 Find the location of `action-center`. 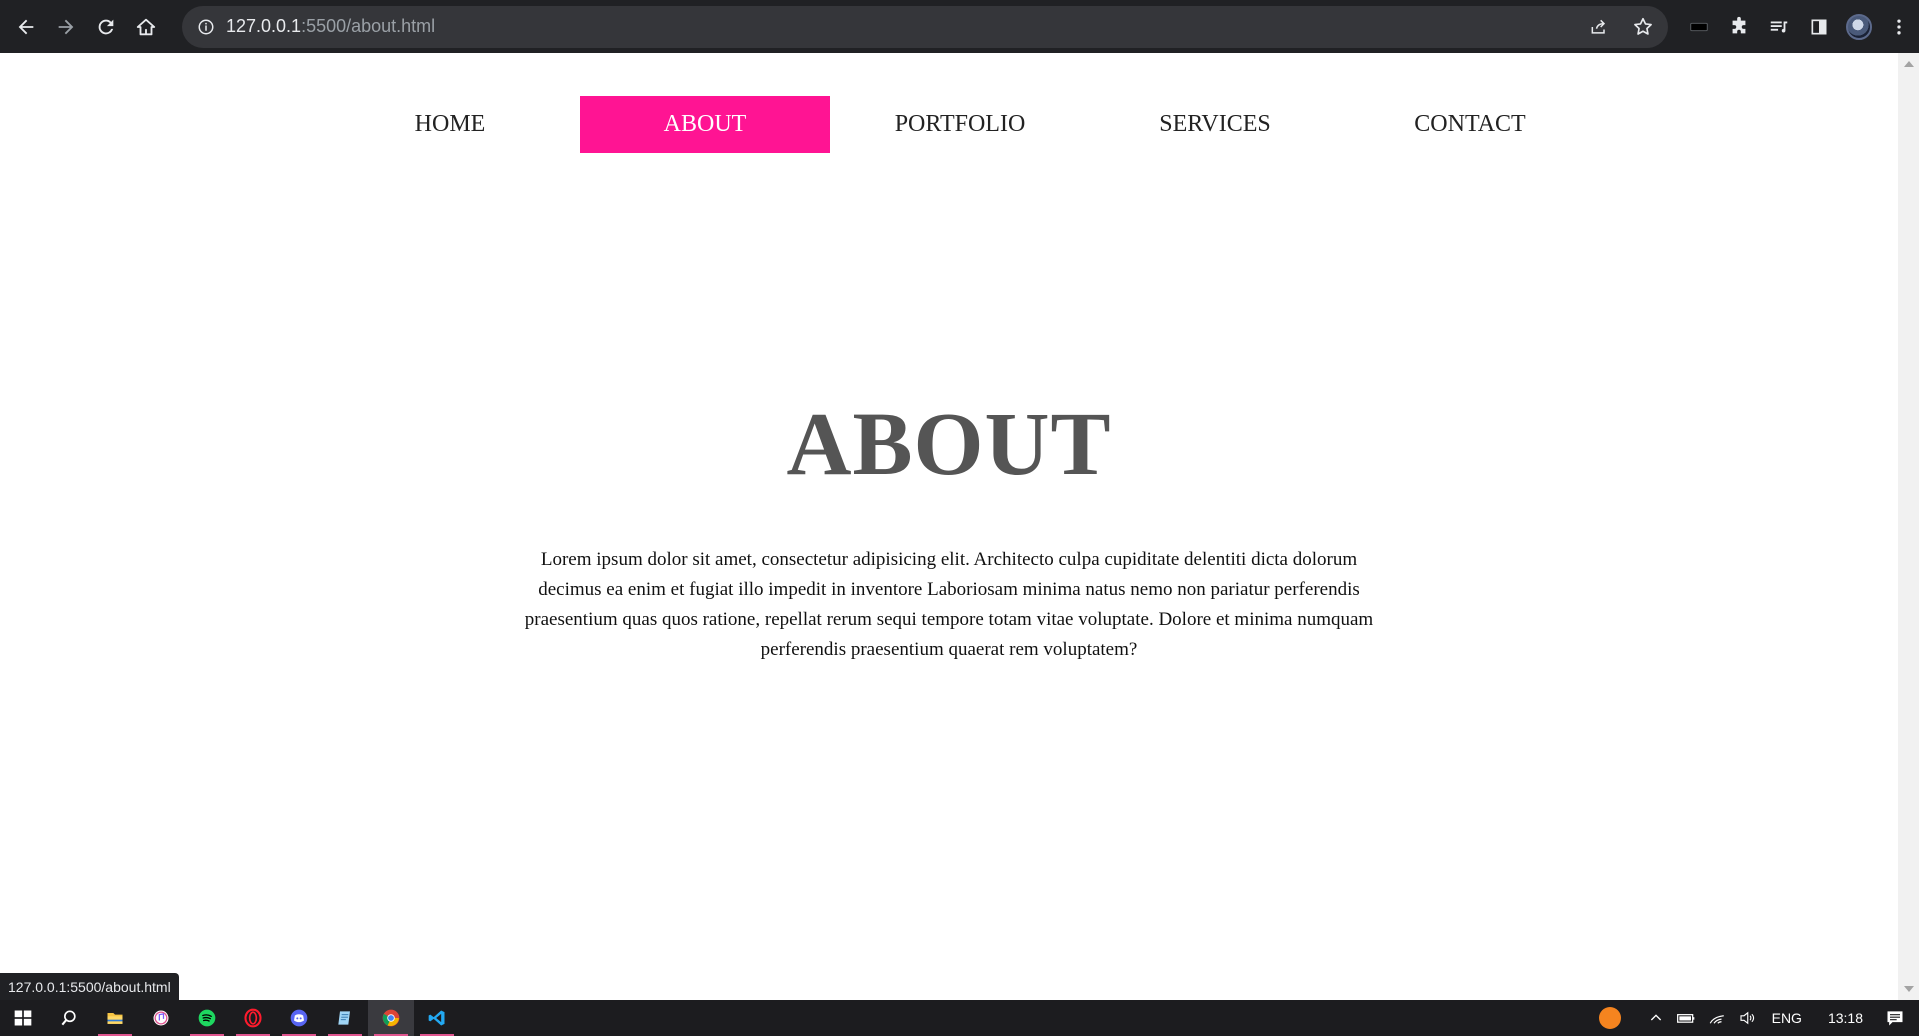

action-center is located at coordinates (1899, 1018).